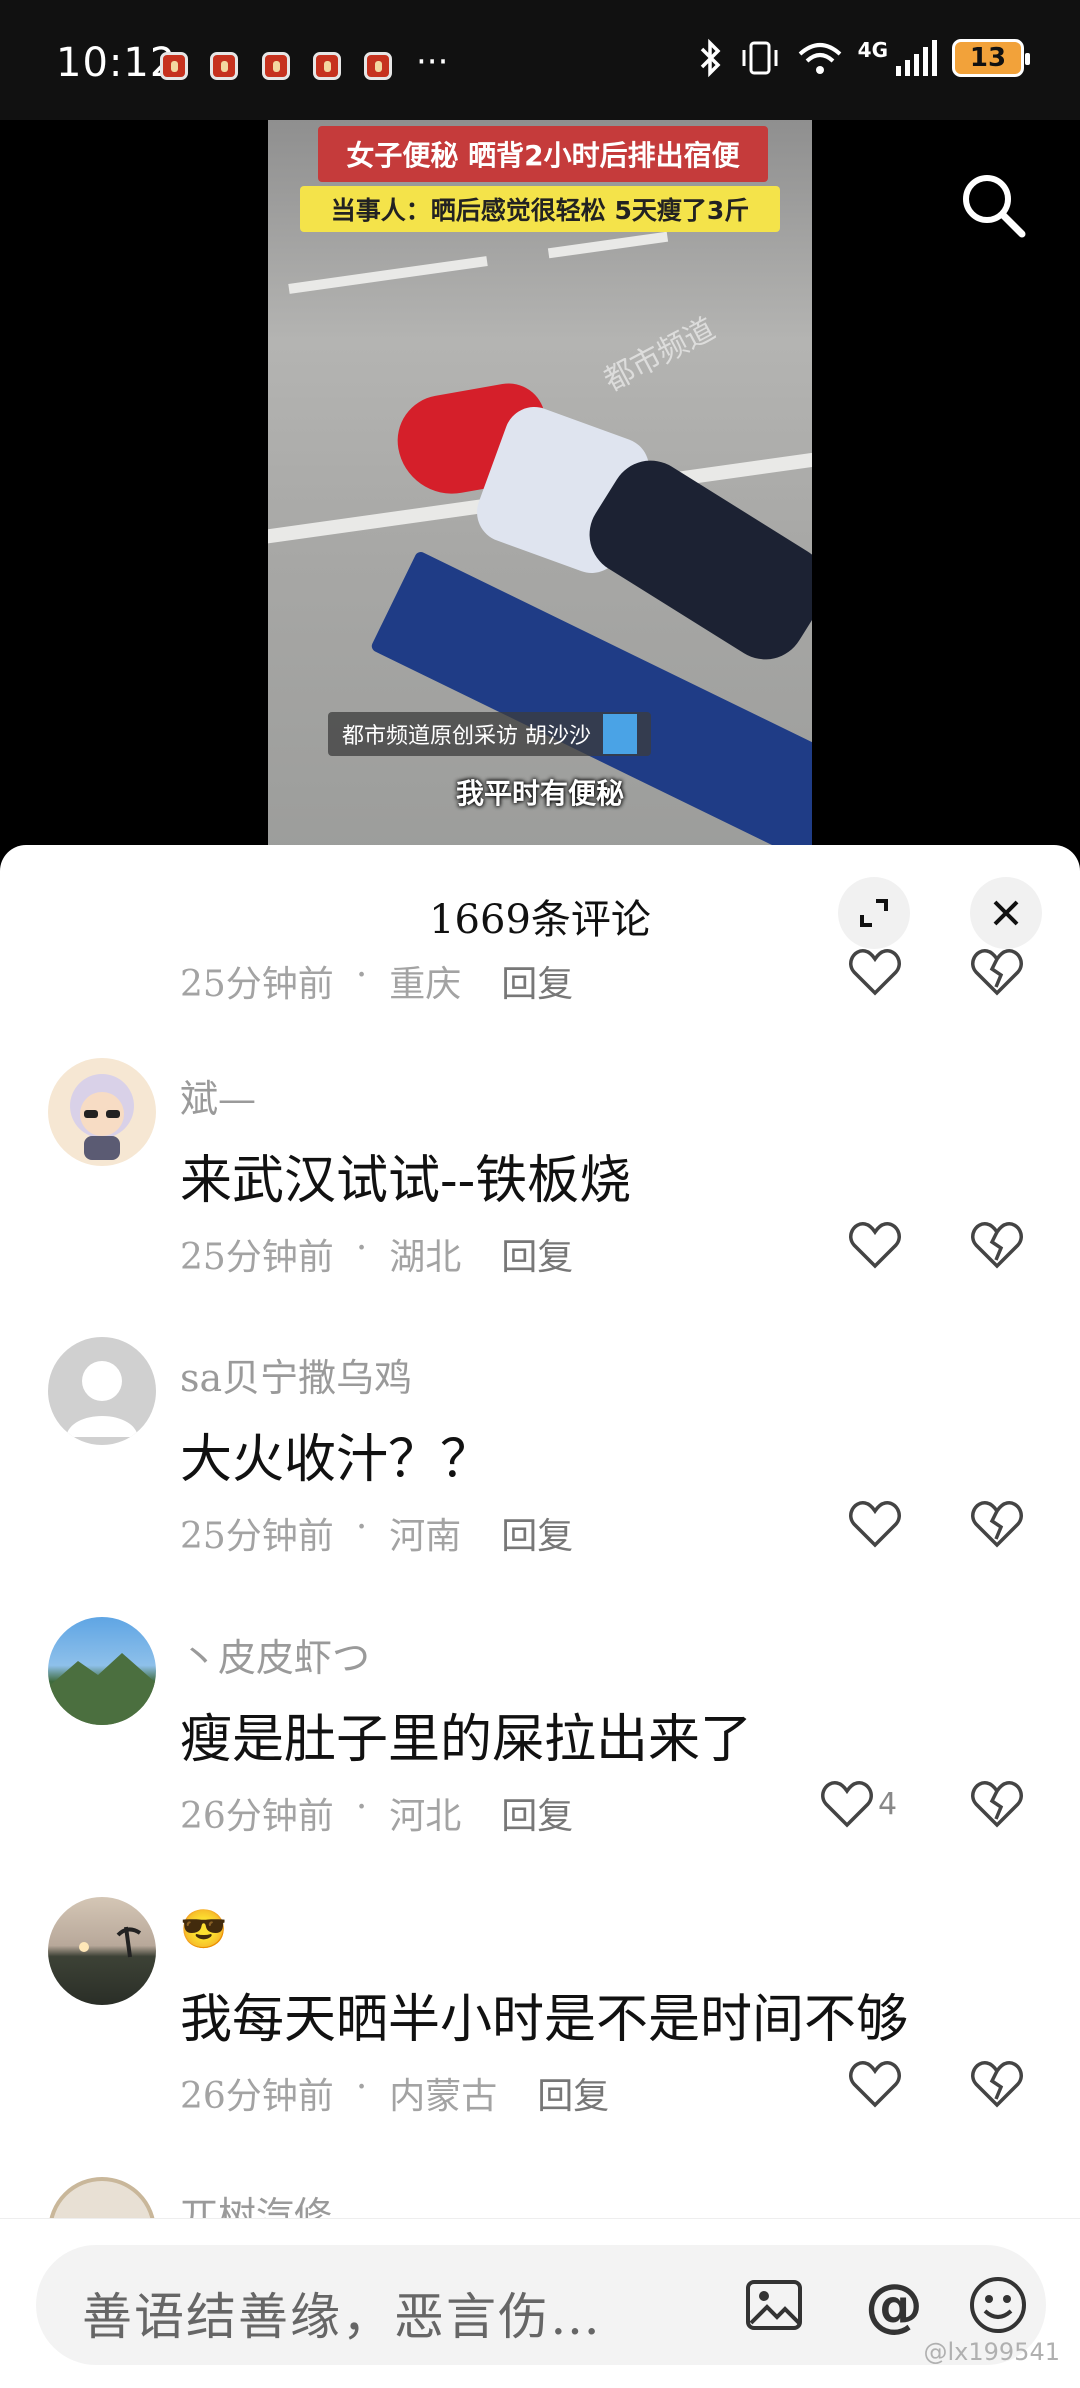 This screenshot has height=2388, width=1080. What do you see at coordinates (296, 1374) in the screenshot?
I see `comment-author: sa贝宁撒乌鸡` at bounding box center [296, 1374].